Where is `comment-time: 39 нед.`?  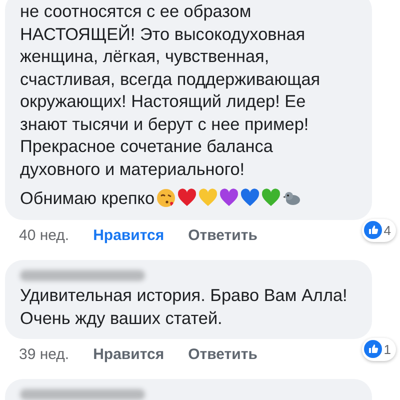 comment-time: 39 нед. is located at coordinates (44, 355).